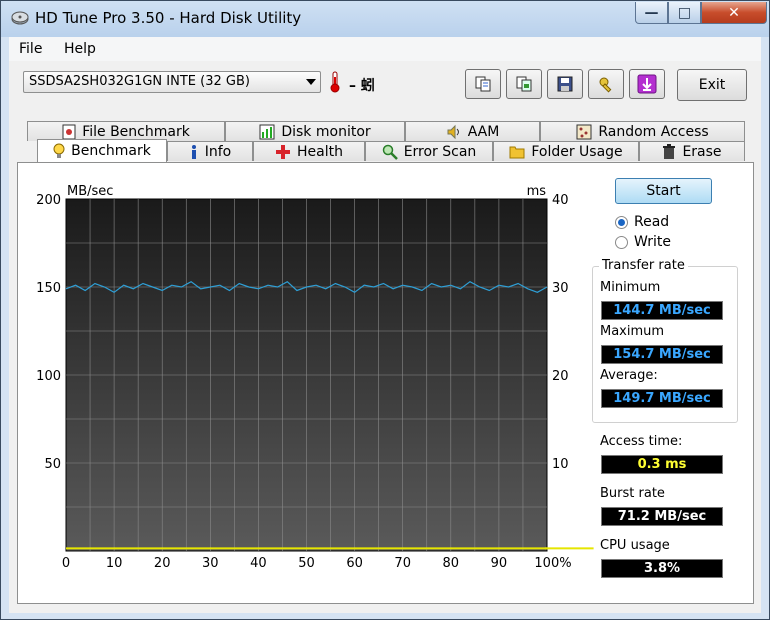 The image size is (770, 620). Describe the element at coordinates (136, 131) in the screenshot. I see `tab-file-benchmark-label: File Benchmark` at that location.